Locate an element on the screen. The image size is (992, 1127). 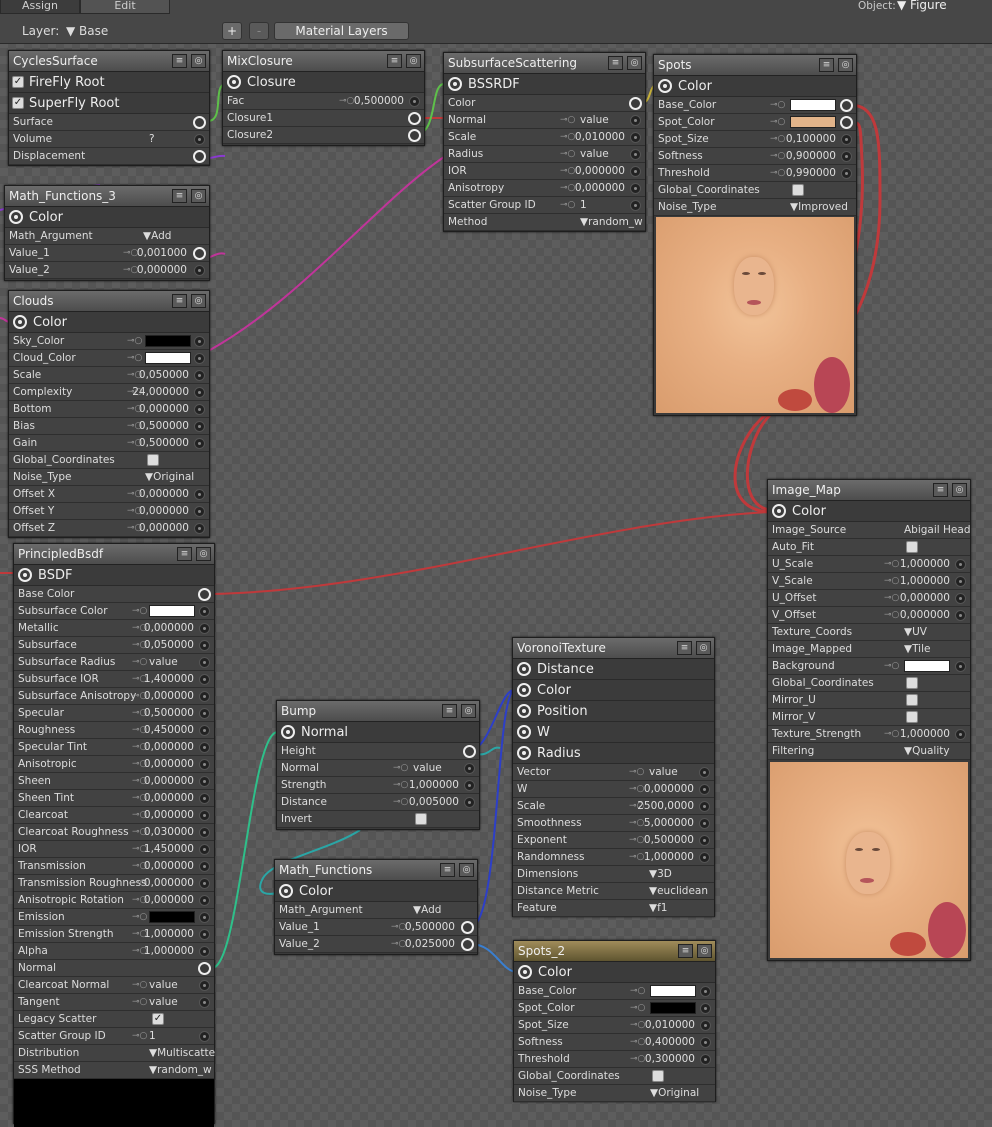
specular-row: Specular ⊸○ 0,500000 is located at coordinates (114, 713).